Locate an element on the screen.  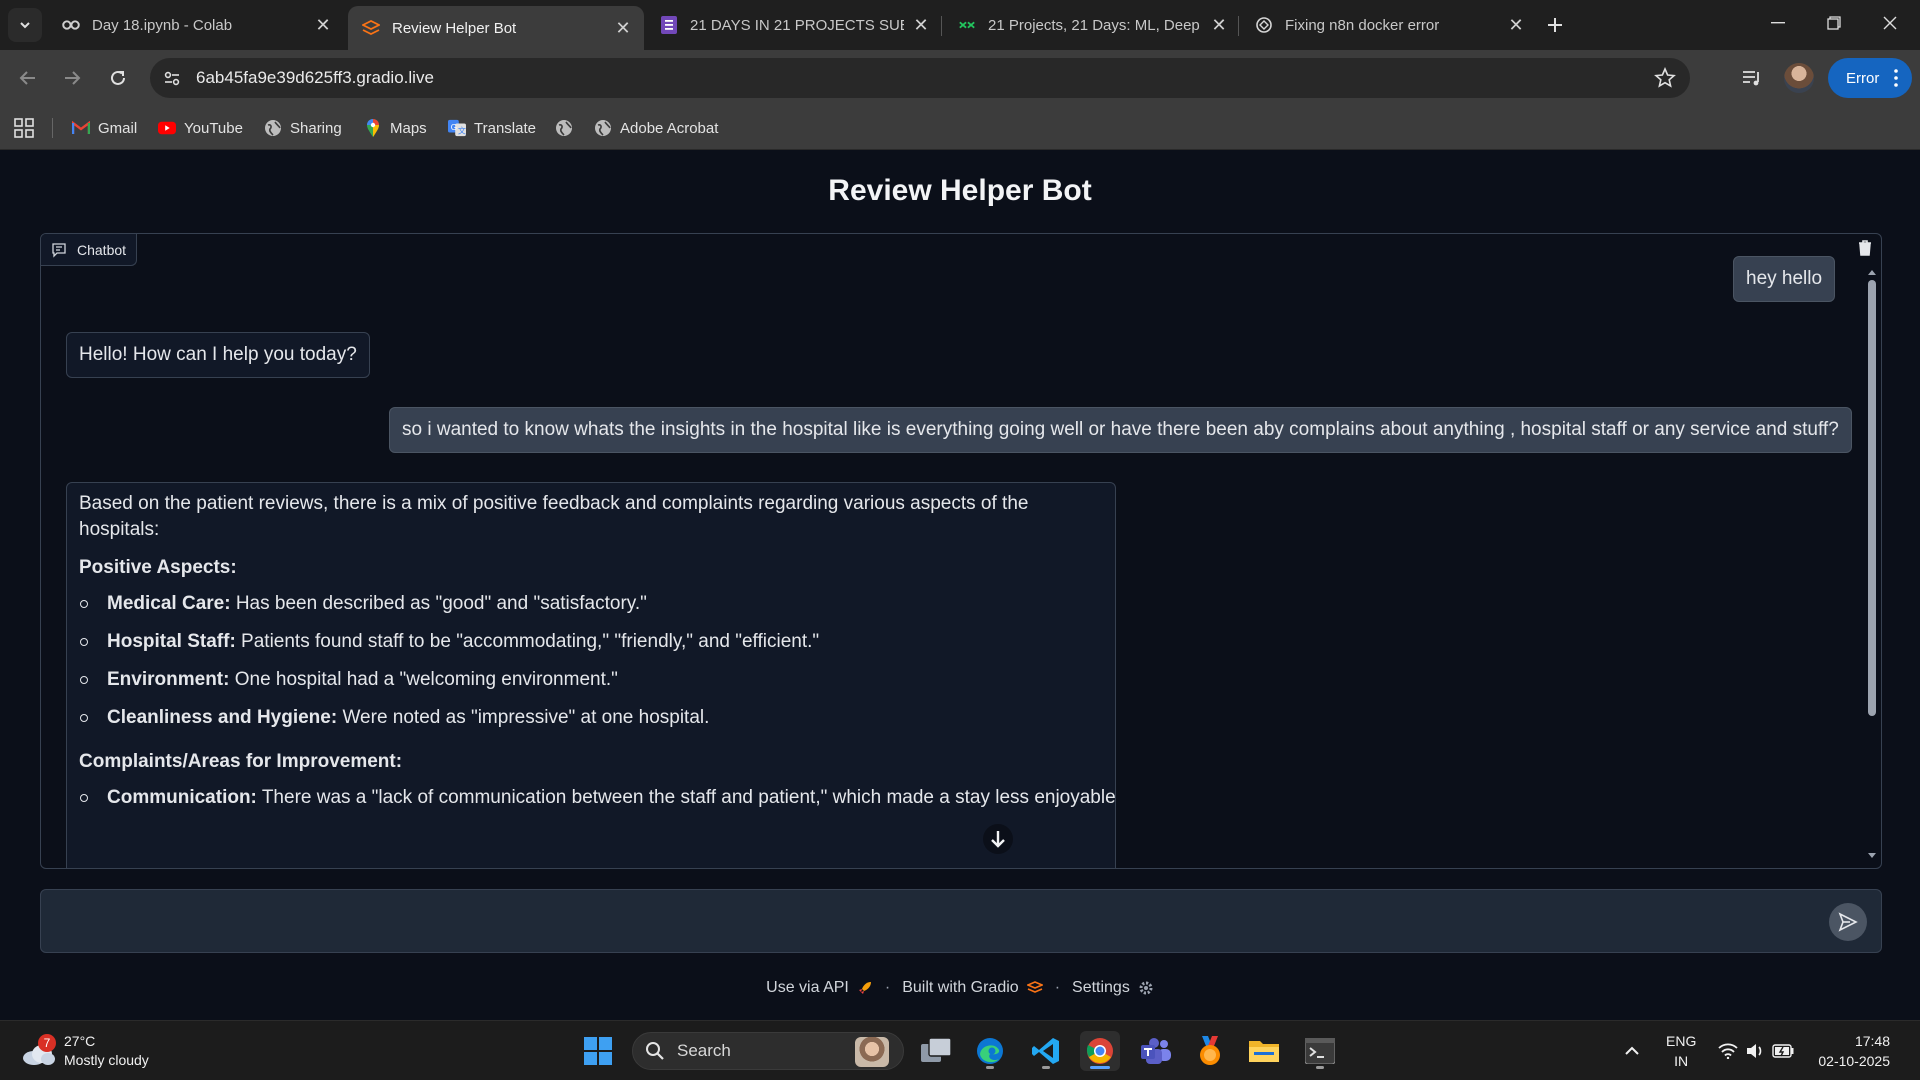
taskbar-app-badge is located at coordinates (1210, 1051).